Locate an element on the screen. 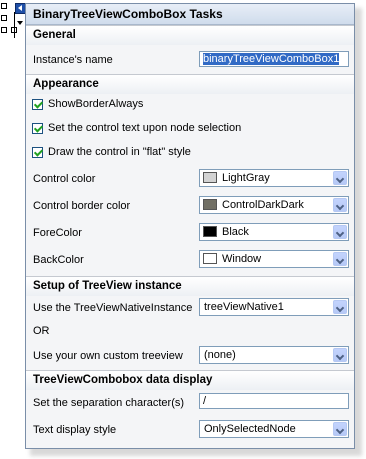  separator-label: Set the separation character(s) is located at coordinates (109, 403).